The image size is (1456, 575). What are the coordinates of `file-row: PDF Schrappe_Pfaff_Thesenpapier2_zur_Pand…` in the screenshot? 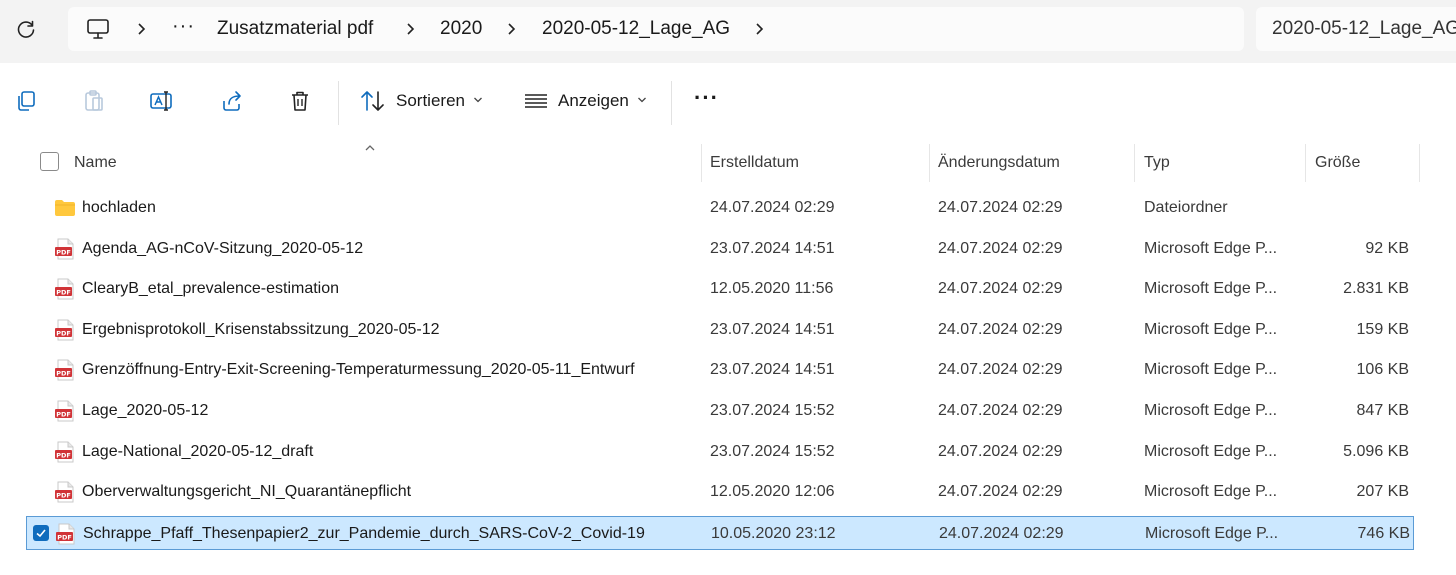 It's located at (720, 533).